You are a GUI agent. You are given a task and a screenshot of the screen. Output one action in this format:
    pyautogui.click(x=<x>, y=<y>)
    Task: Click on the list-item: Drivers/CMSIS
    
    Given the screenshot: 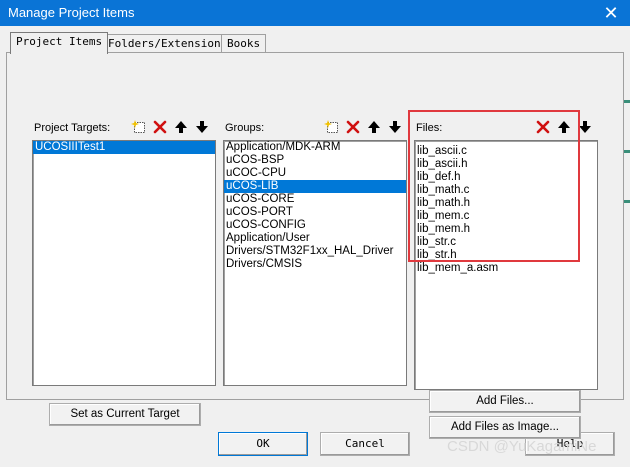 What is the action you would take?
    pyautogui.click(x=315, y=264)
    